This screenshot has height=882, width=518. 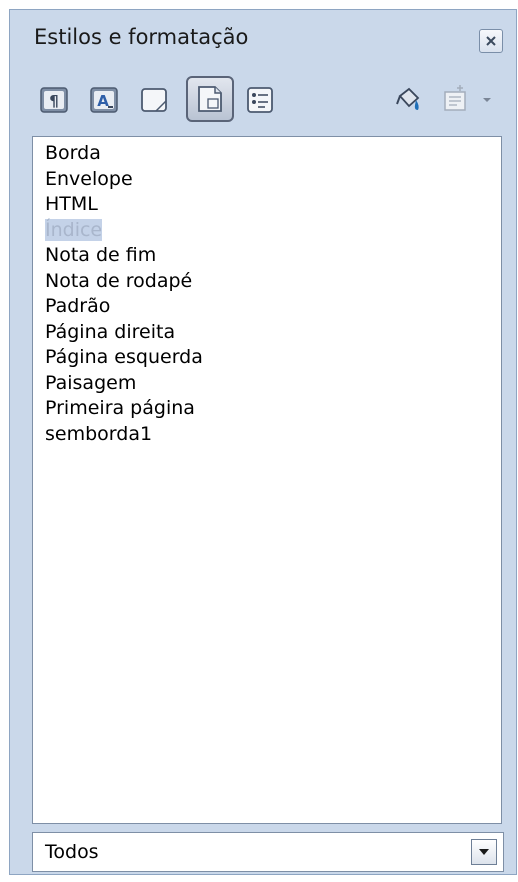 I want to click on style-list-item: Índice, so click(x=124, y=231).